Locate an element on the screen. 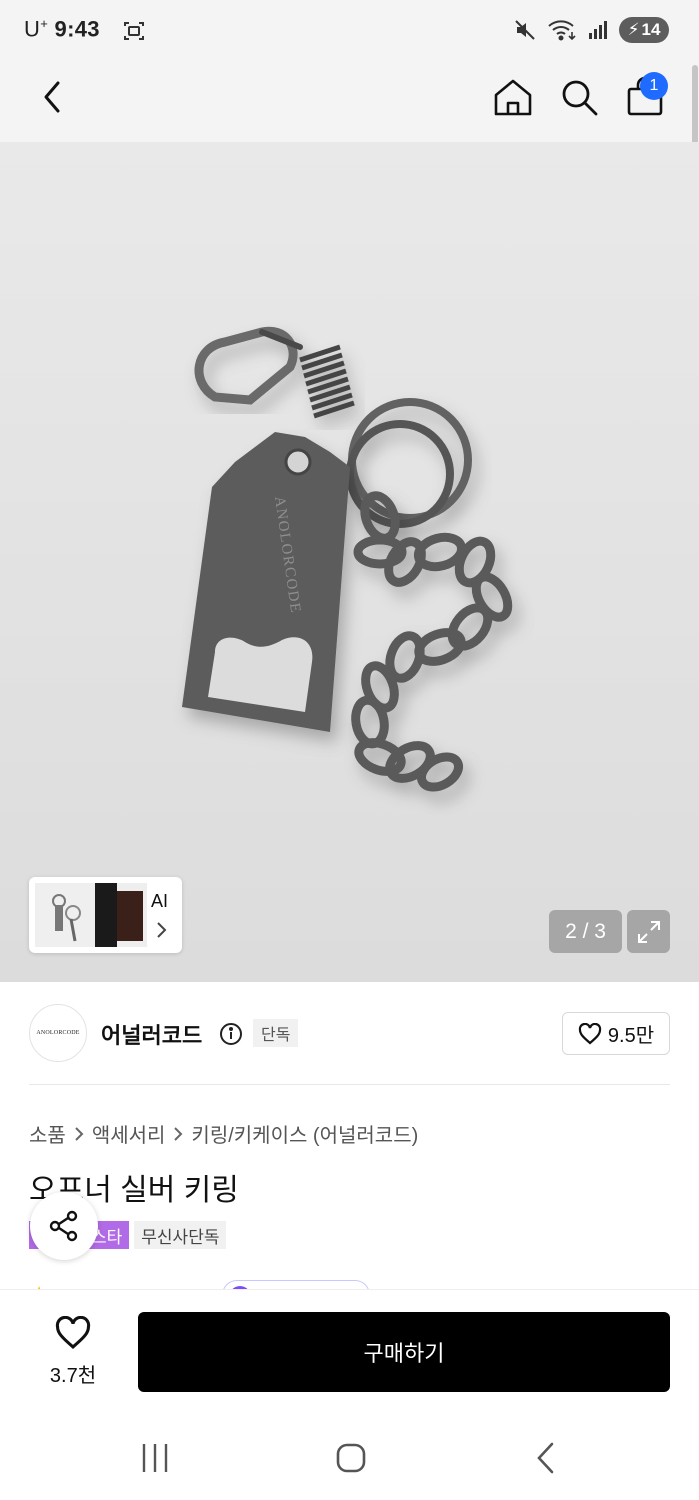  status-carrier: U+ 9:43 is located at coordinates (62, 29).